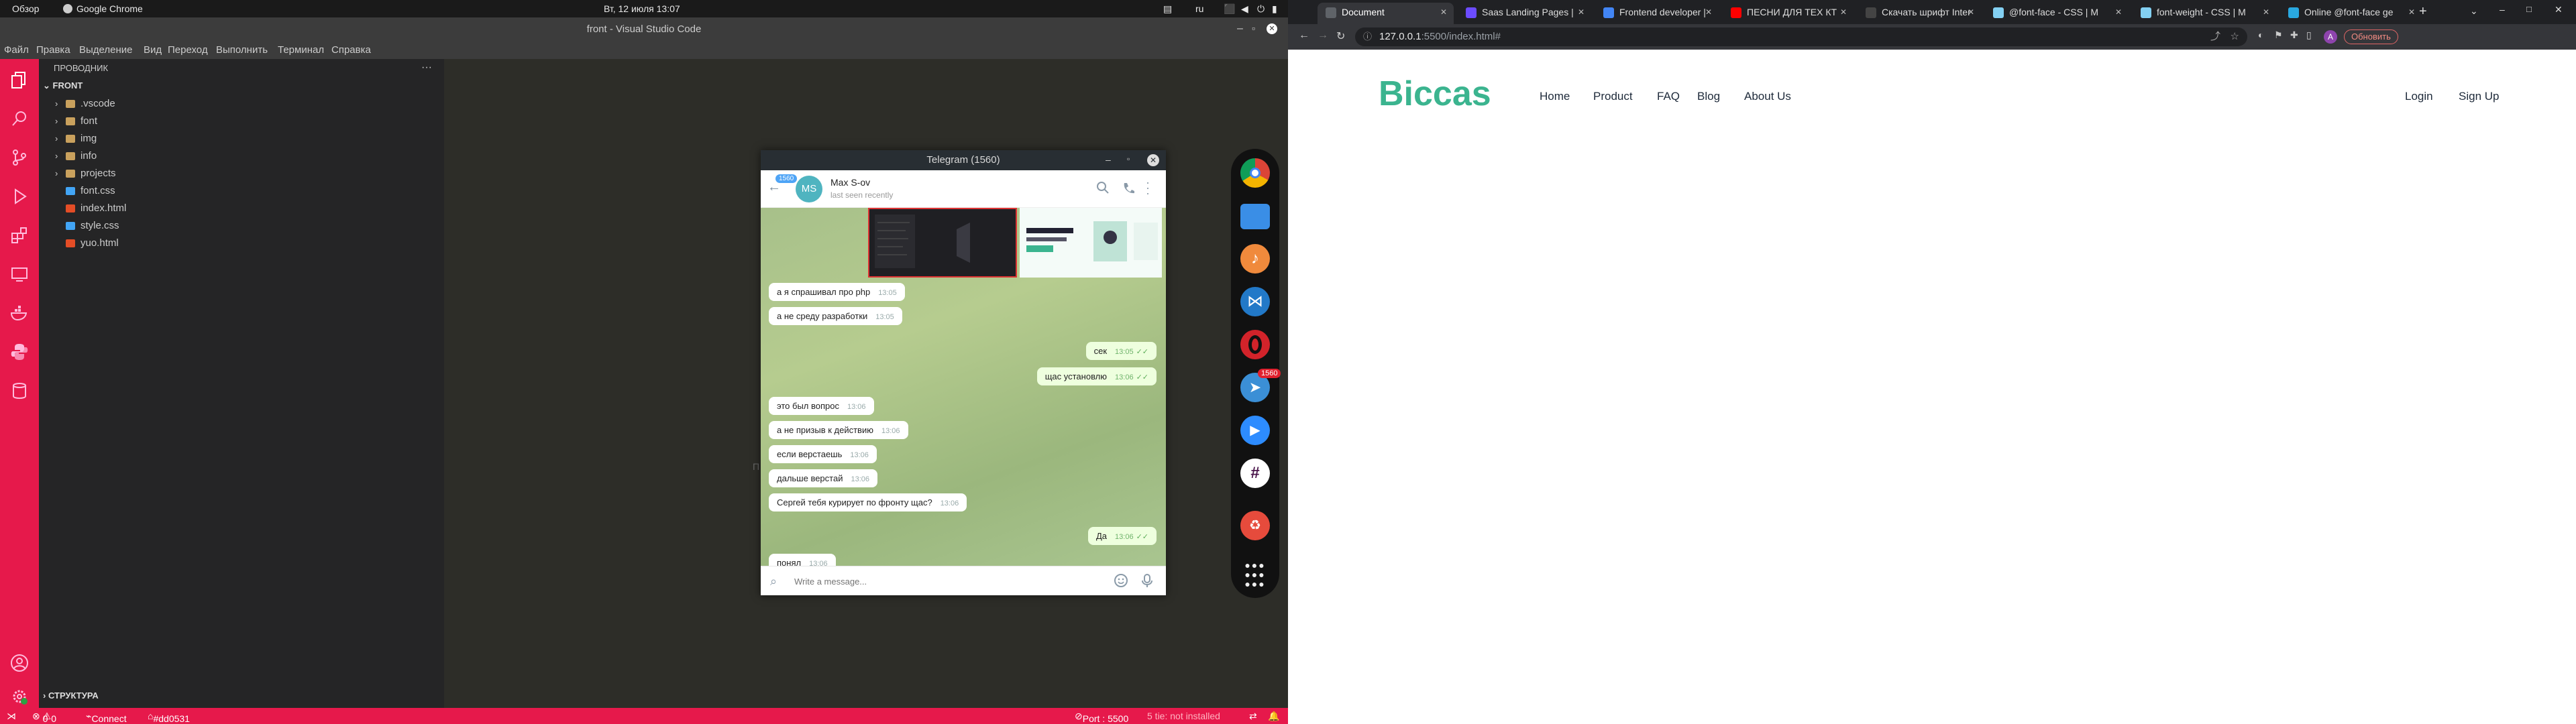  What do you see at coordinates (11, 717) in the screenshot?
I see `remote-icon: ⋊` at bounding box center [11, 717].